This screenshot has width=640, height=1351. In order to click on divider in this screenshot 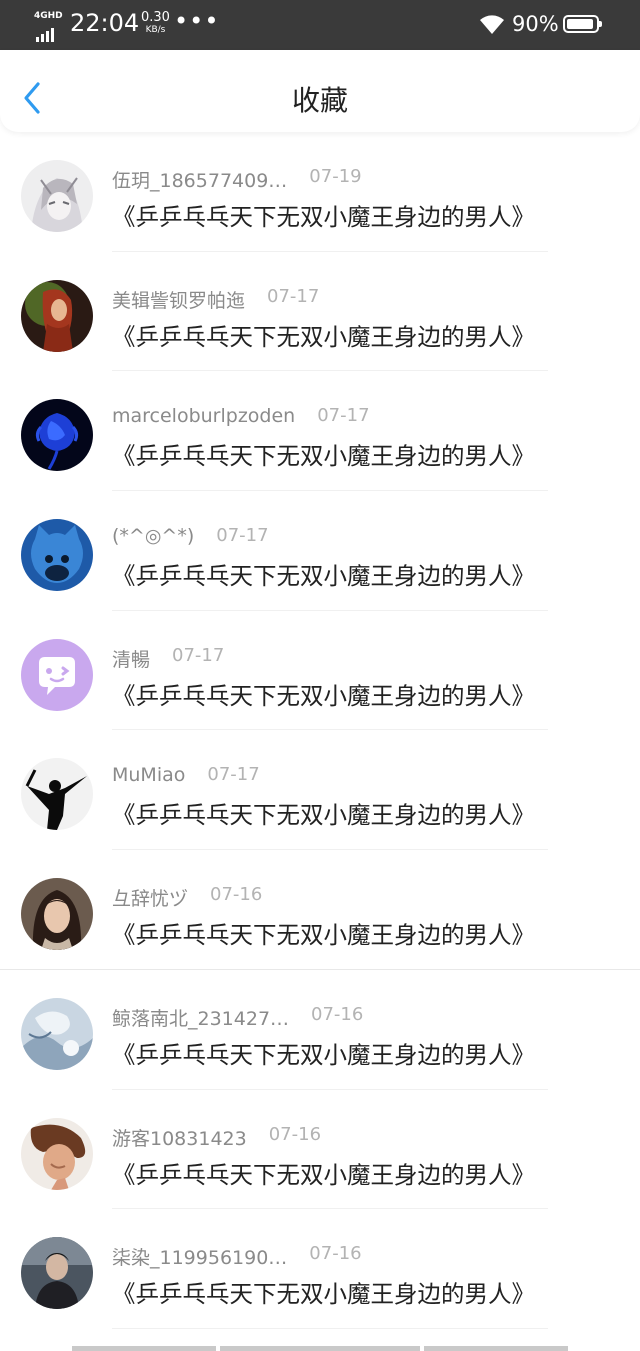, I will do `click(330, 1328)`.